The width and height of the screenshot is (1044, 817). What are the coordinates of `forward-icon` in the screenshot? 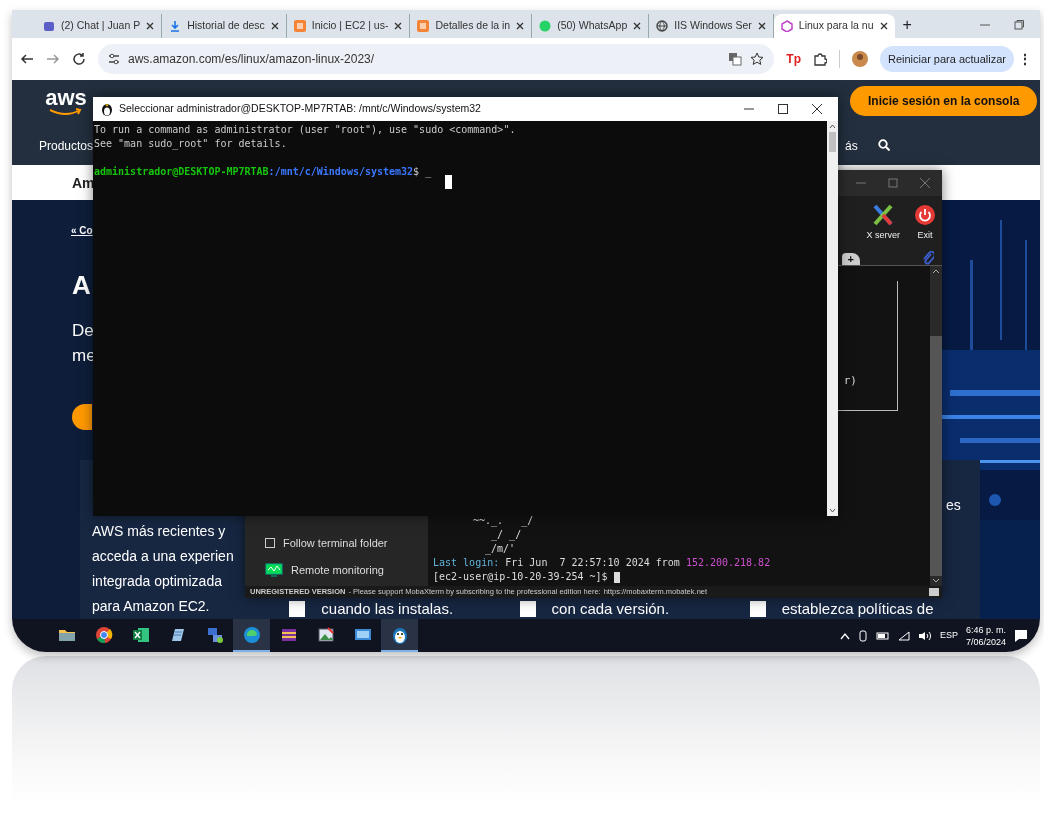 It's located at (53, 59).